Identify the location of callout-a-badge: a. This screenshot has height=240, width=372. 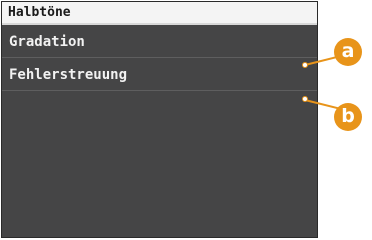
(348, 52).